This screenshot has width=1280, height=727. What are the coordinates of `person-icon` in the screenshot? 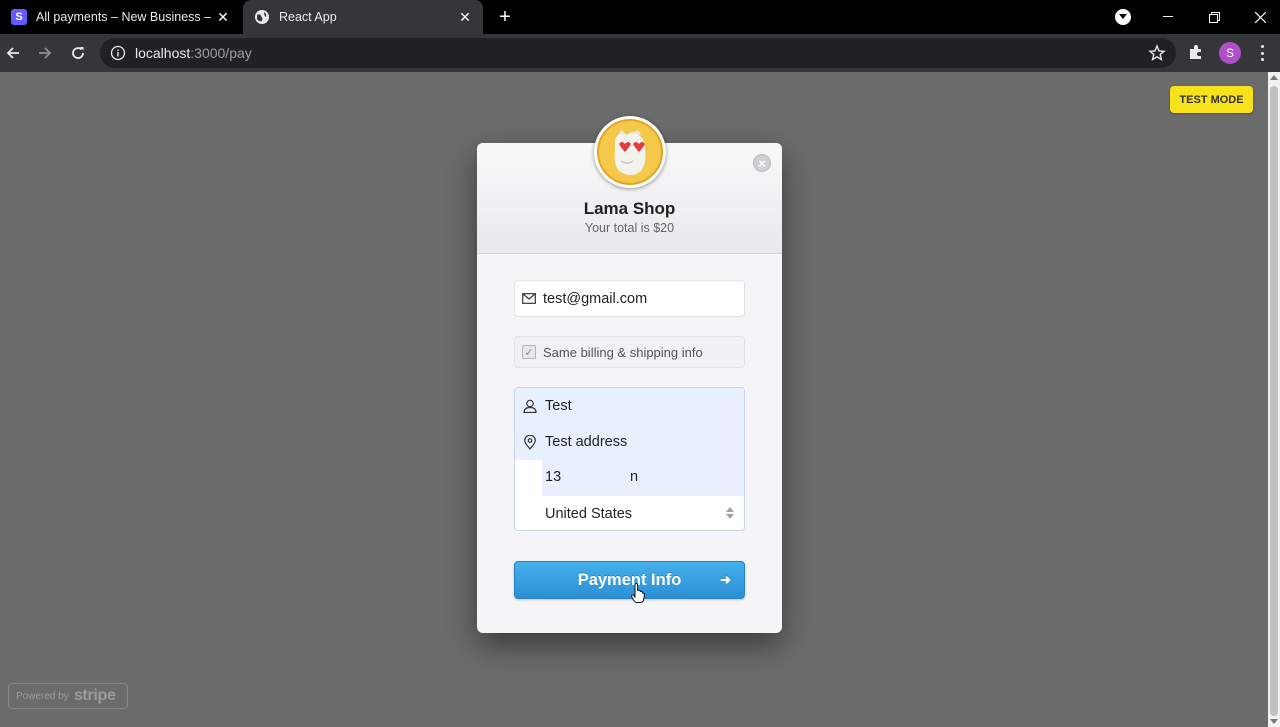 It's located at (530, 406).